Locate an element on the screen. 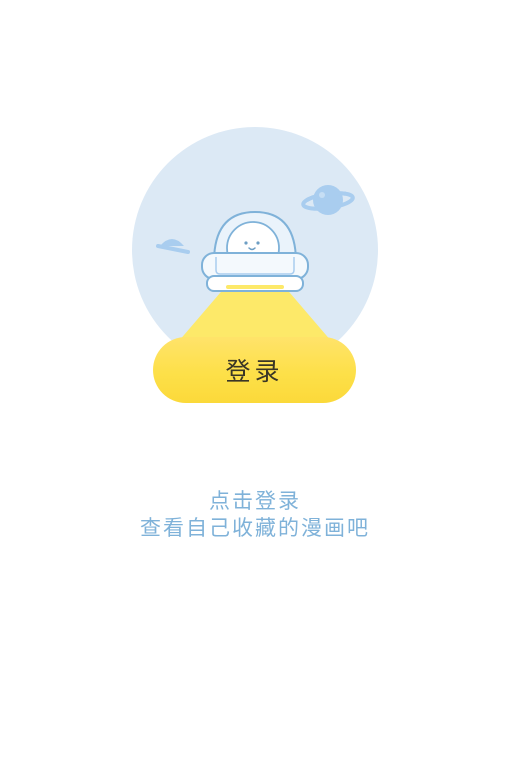 This screenshot has height=780, width=510. login-button: 登录 is located at coordinates (254, 370).